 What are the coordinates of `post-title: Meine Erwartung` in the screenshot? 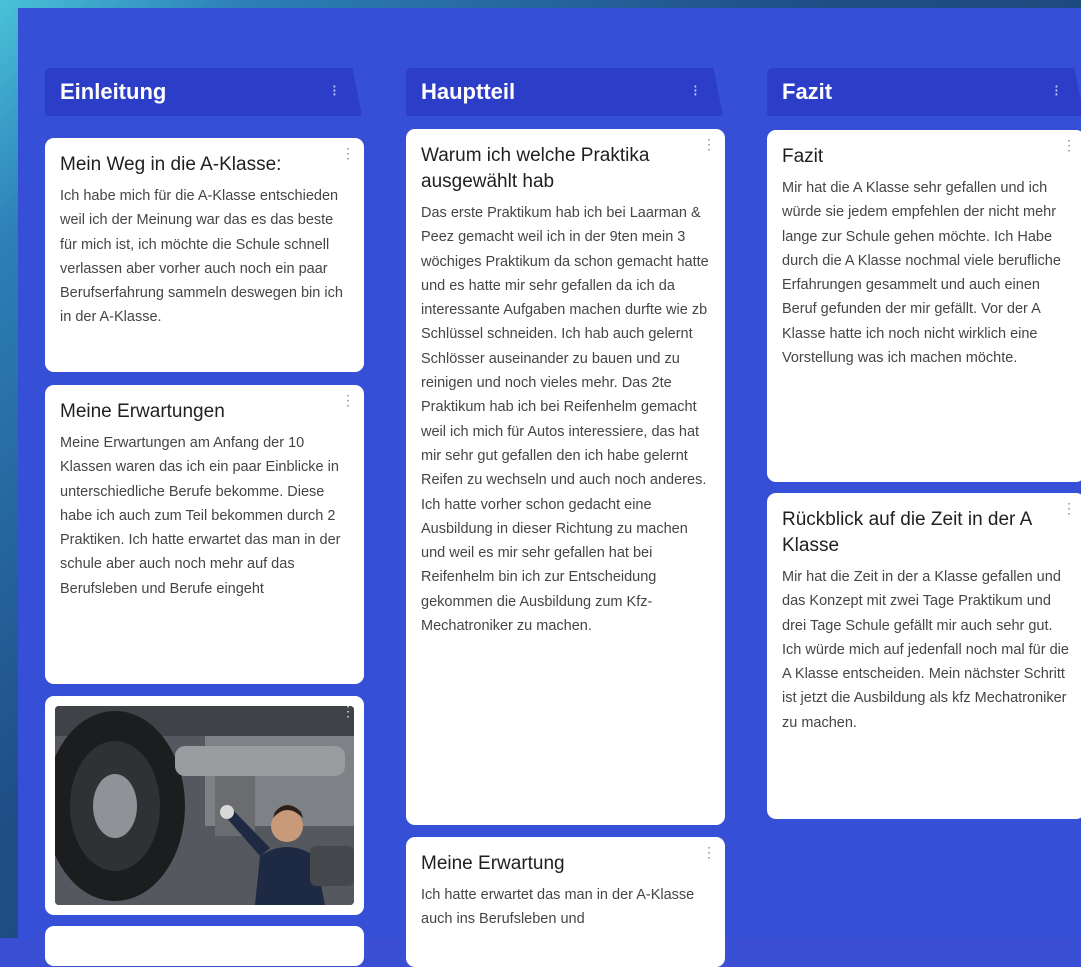 It's located at (493, 863).